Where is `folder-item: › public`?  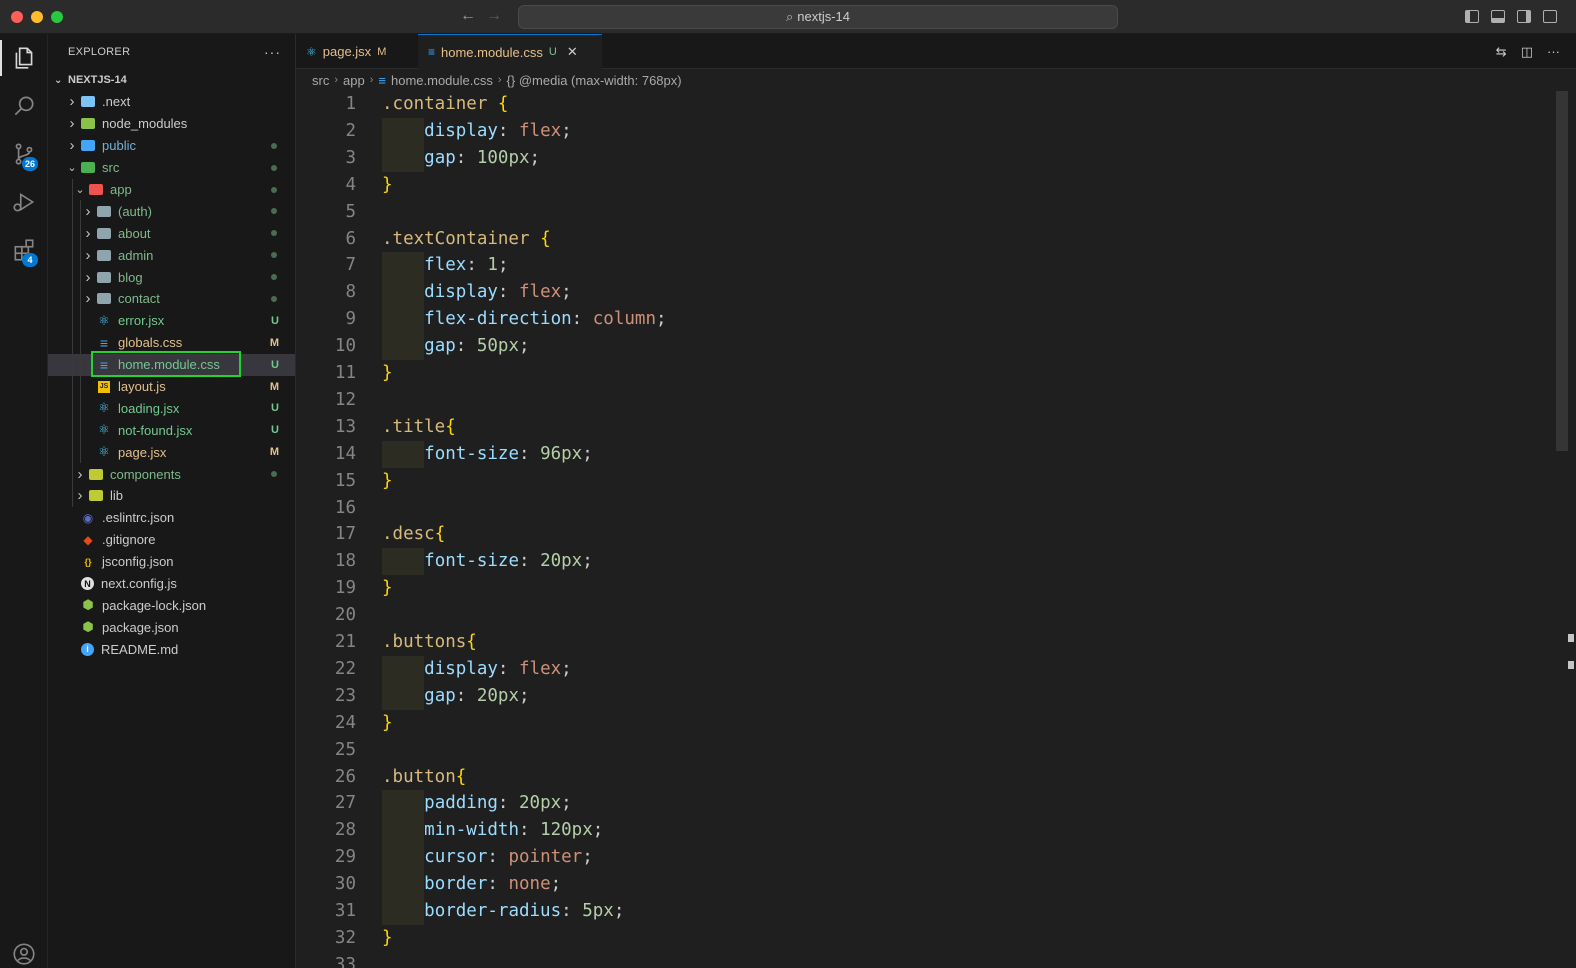
folder-item: › public is located at coordinates (171, 146).